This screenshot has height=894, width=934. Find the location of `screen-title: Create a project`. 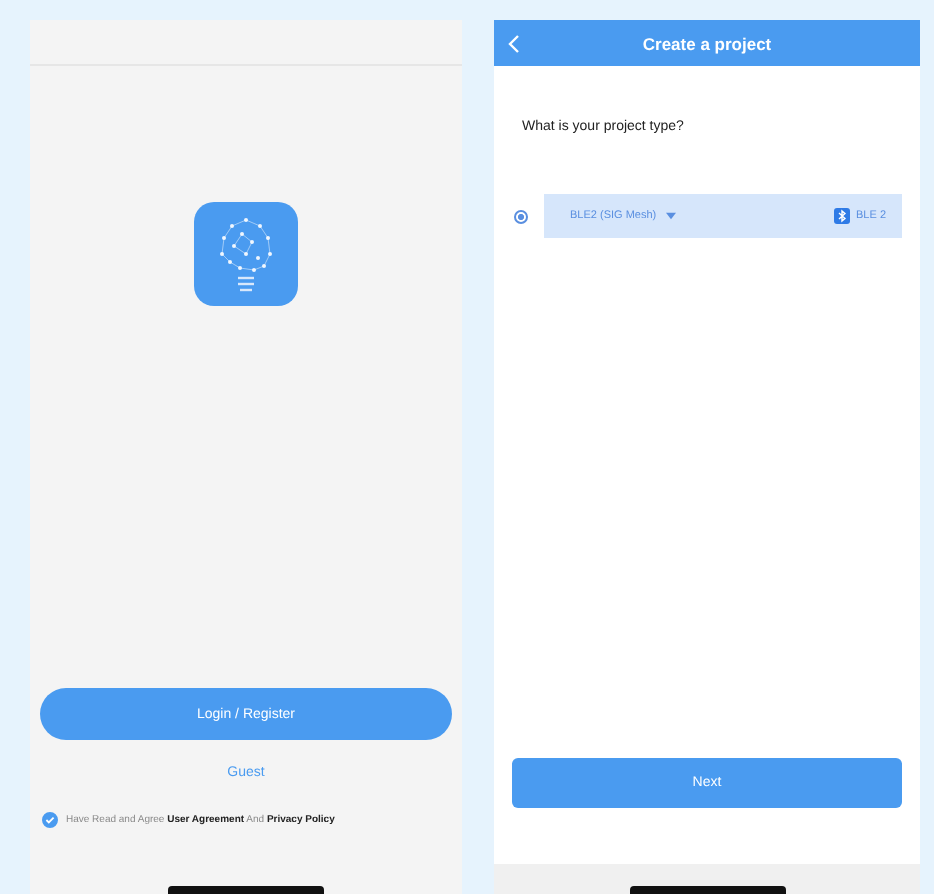

screen-title: Create a project is located at coordinates (707, 43).